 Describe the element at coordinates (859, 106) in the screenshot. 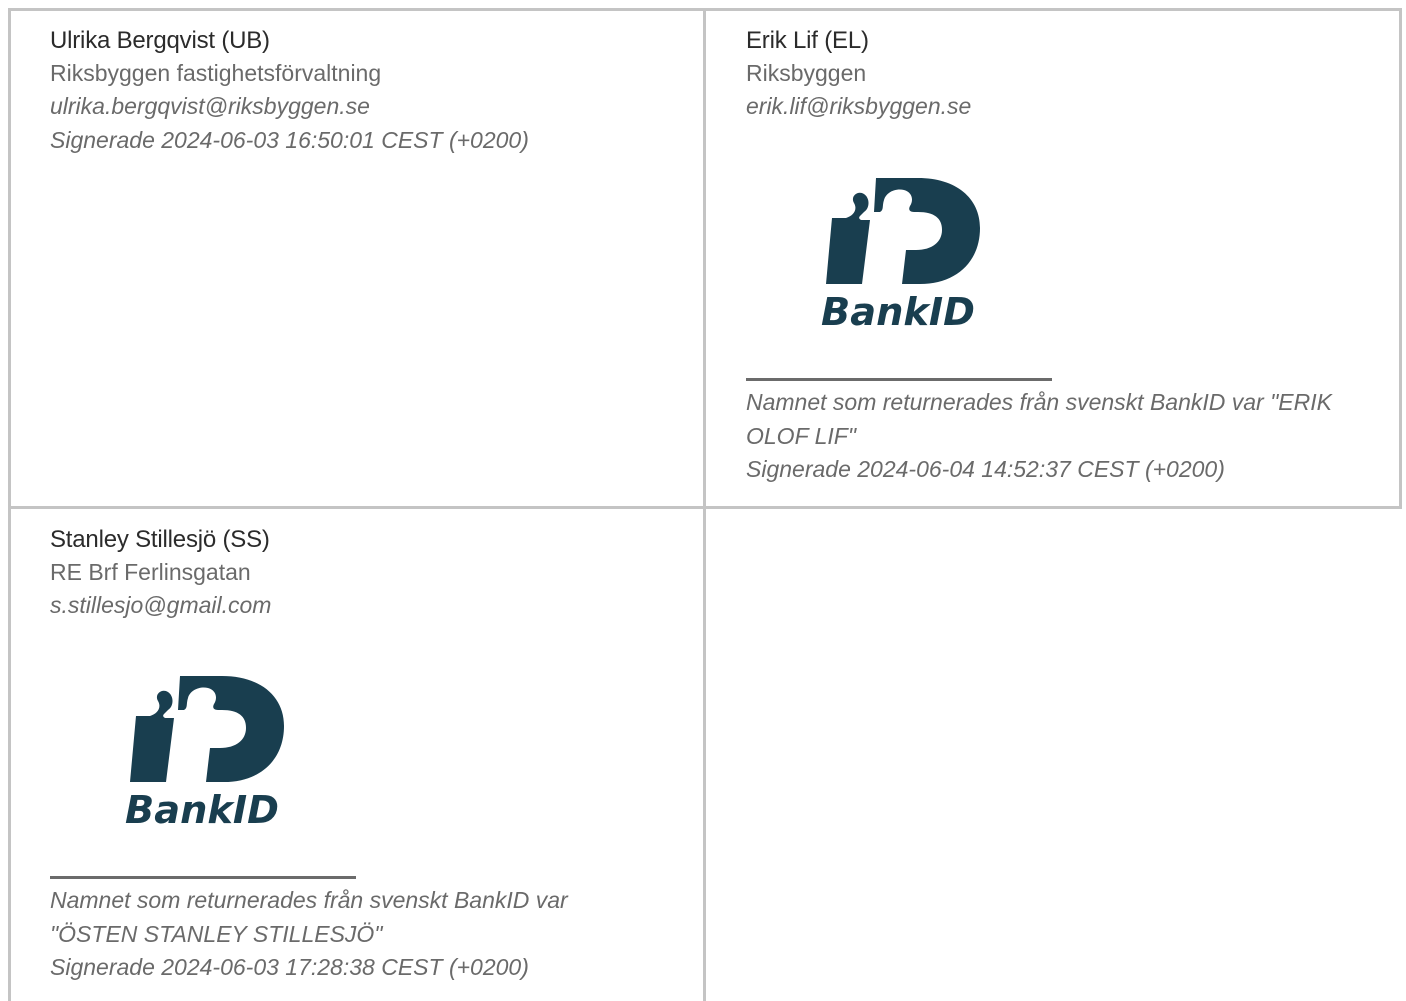

I see `signer-email: erik.lif@riksbyggen.se` at that location.